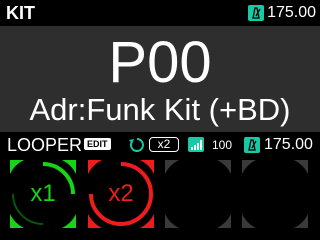  What do you see at coordinates (164, 144) in the screenshot?
I see `loop-speed: x2` at bounding box center [164, 144].